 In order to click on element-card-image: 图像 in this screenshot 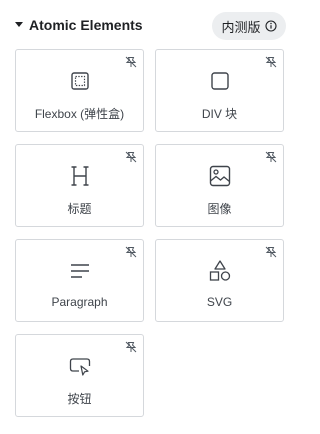, I will do `click(219, 185)`.